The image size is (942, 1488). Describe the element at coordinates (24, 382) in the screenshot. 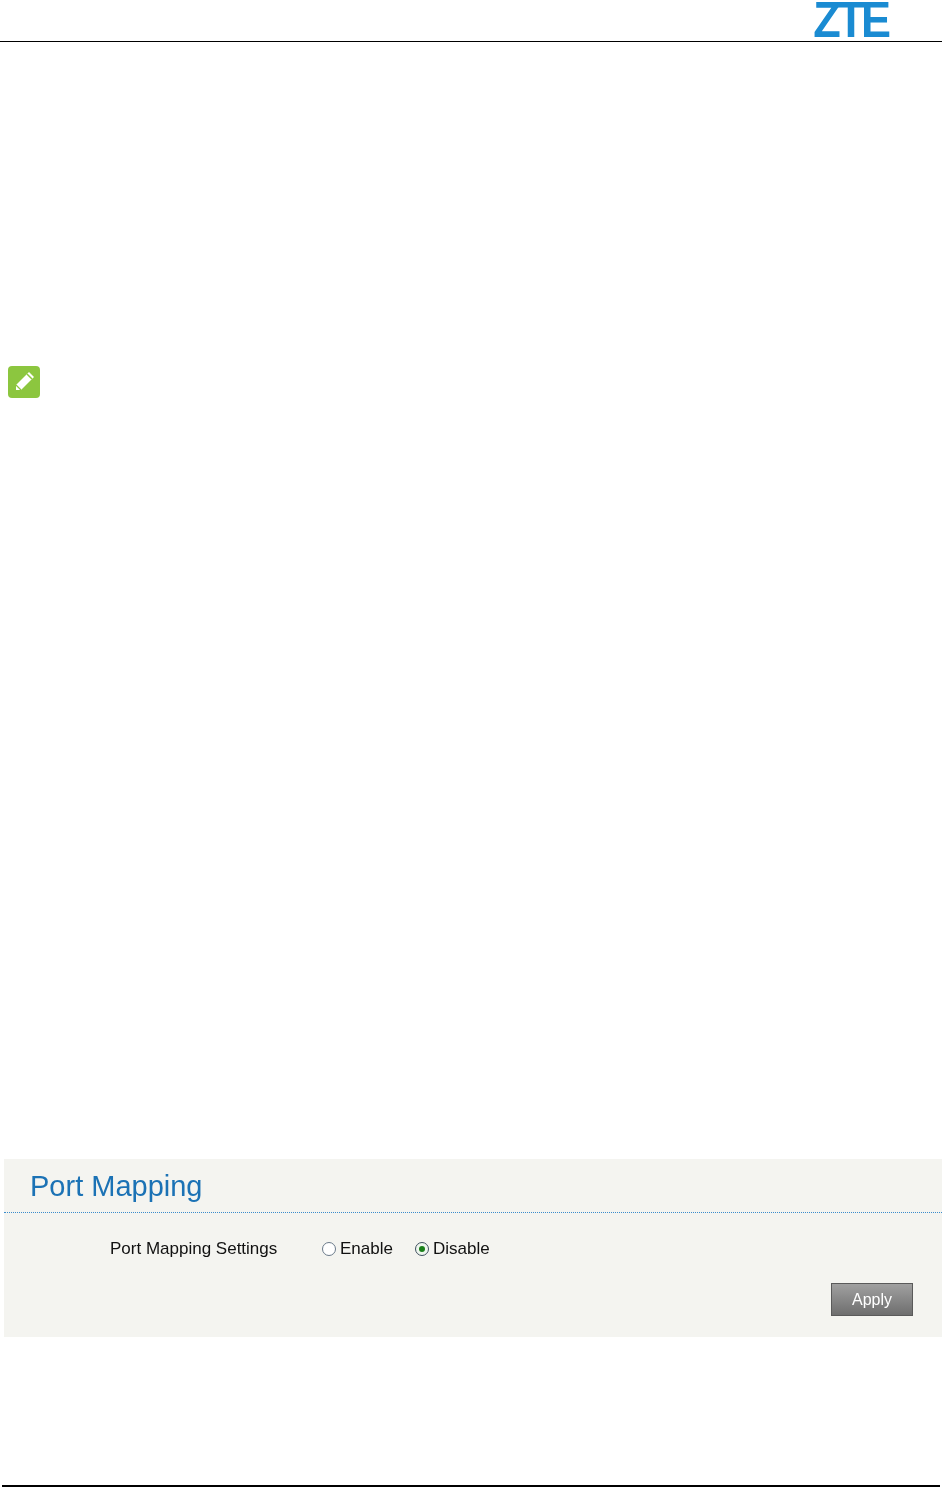

I see `pencil-icon` at that location.